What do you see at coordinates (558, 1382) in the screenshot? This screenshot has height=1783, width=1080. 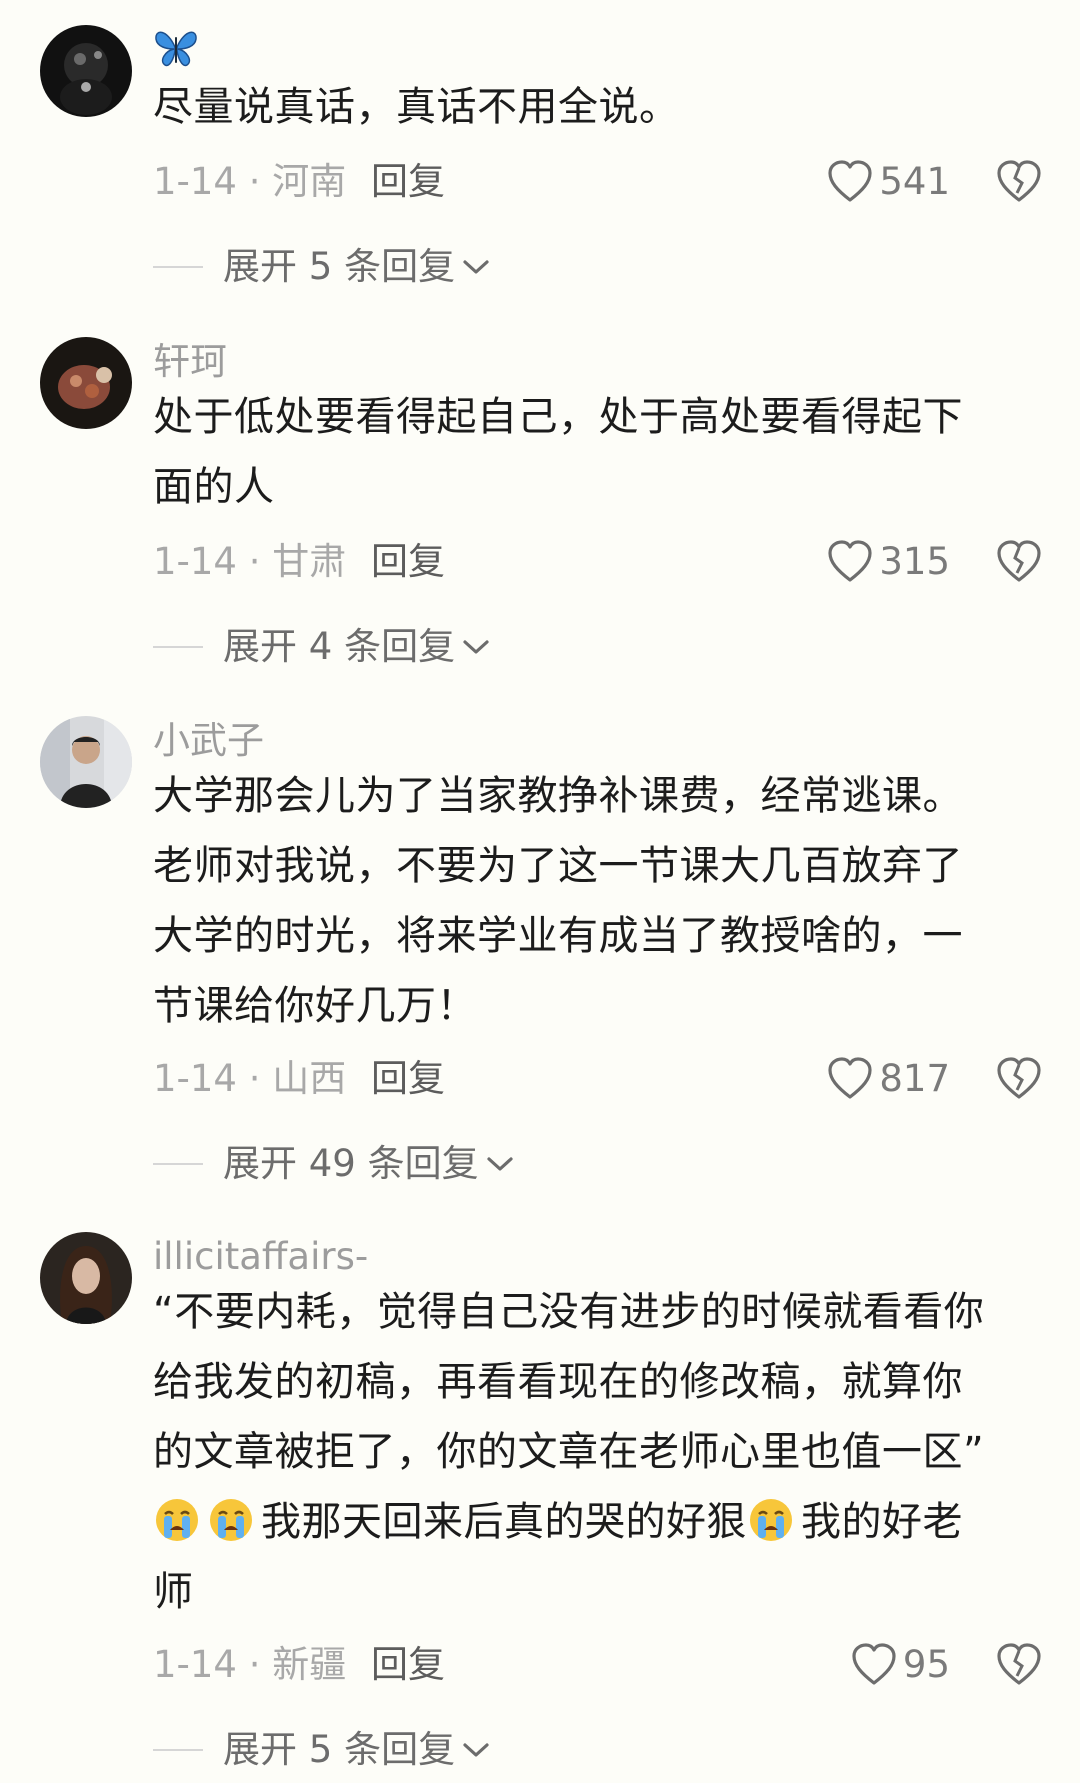 I see `comment-text-line: 给我发的初稿，再看看现在的修改稿，就算你` at bounding box center [558, 1382].